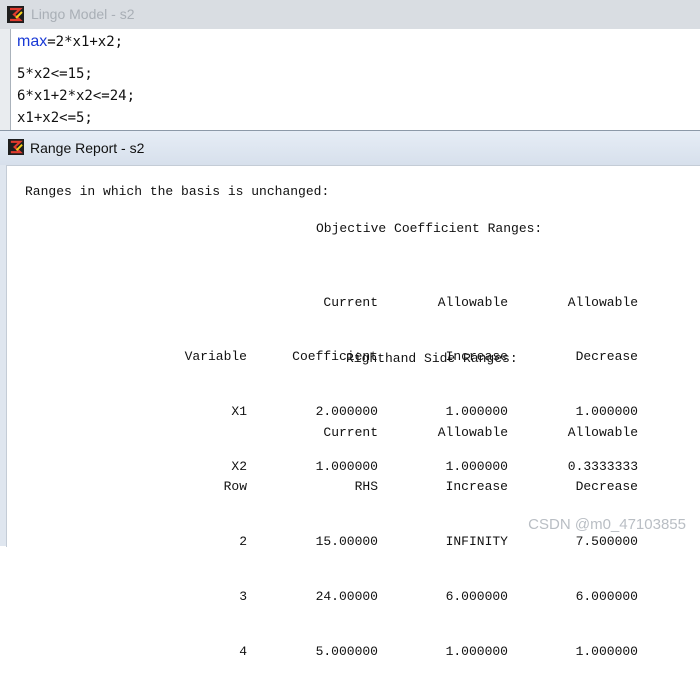  Describe the element at coordinates (432, 358) in the screenshot. I see `rhs-ranges-heading: Righthand Side Ranges:` at that location.